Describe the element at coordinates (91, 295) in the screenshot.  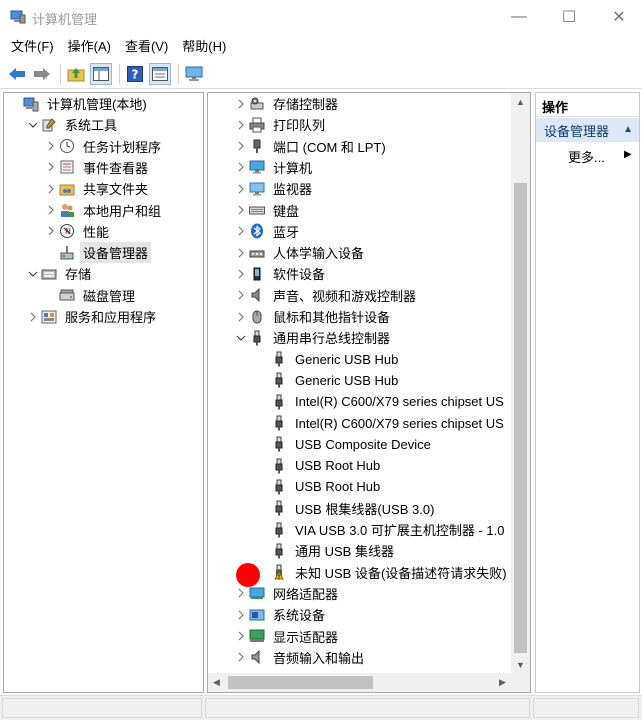
I see `tree-item: 磁盘管理` at that location.